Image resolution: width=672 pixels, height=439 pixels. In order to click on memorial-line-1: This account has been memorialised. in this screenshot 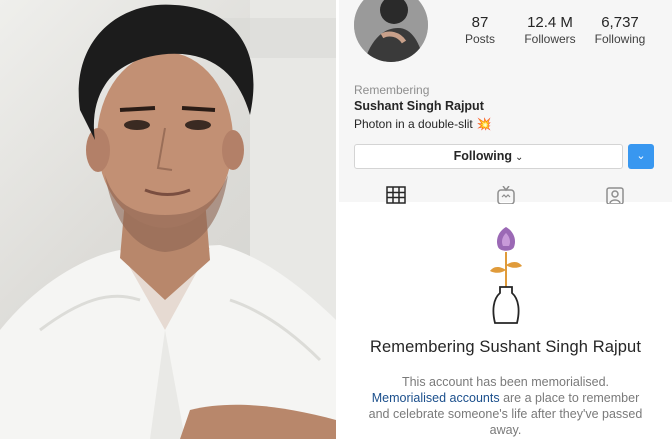, I will do `click(505, 382)`.